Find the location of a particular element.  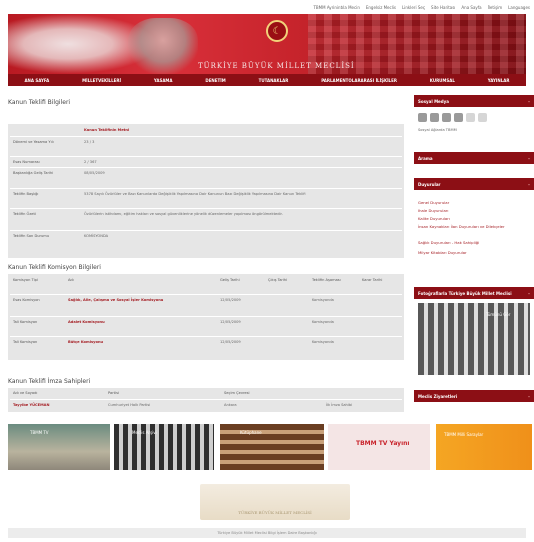

sponsor-col-header: Seçim Çevresi is located at coordinates (237, 393).